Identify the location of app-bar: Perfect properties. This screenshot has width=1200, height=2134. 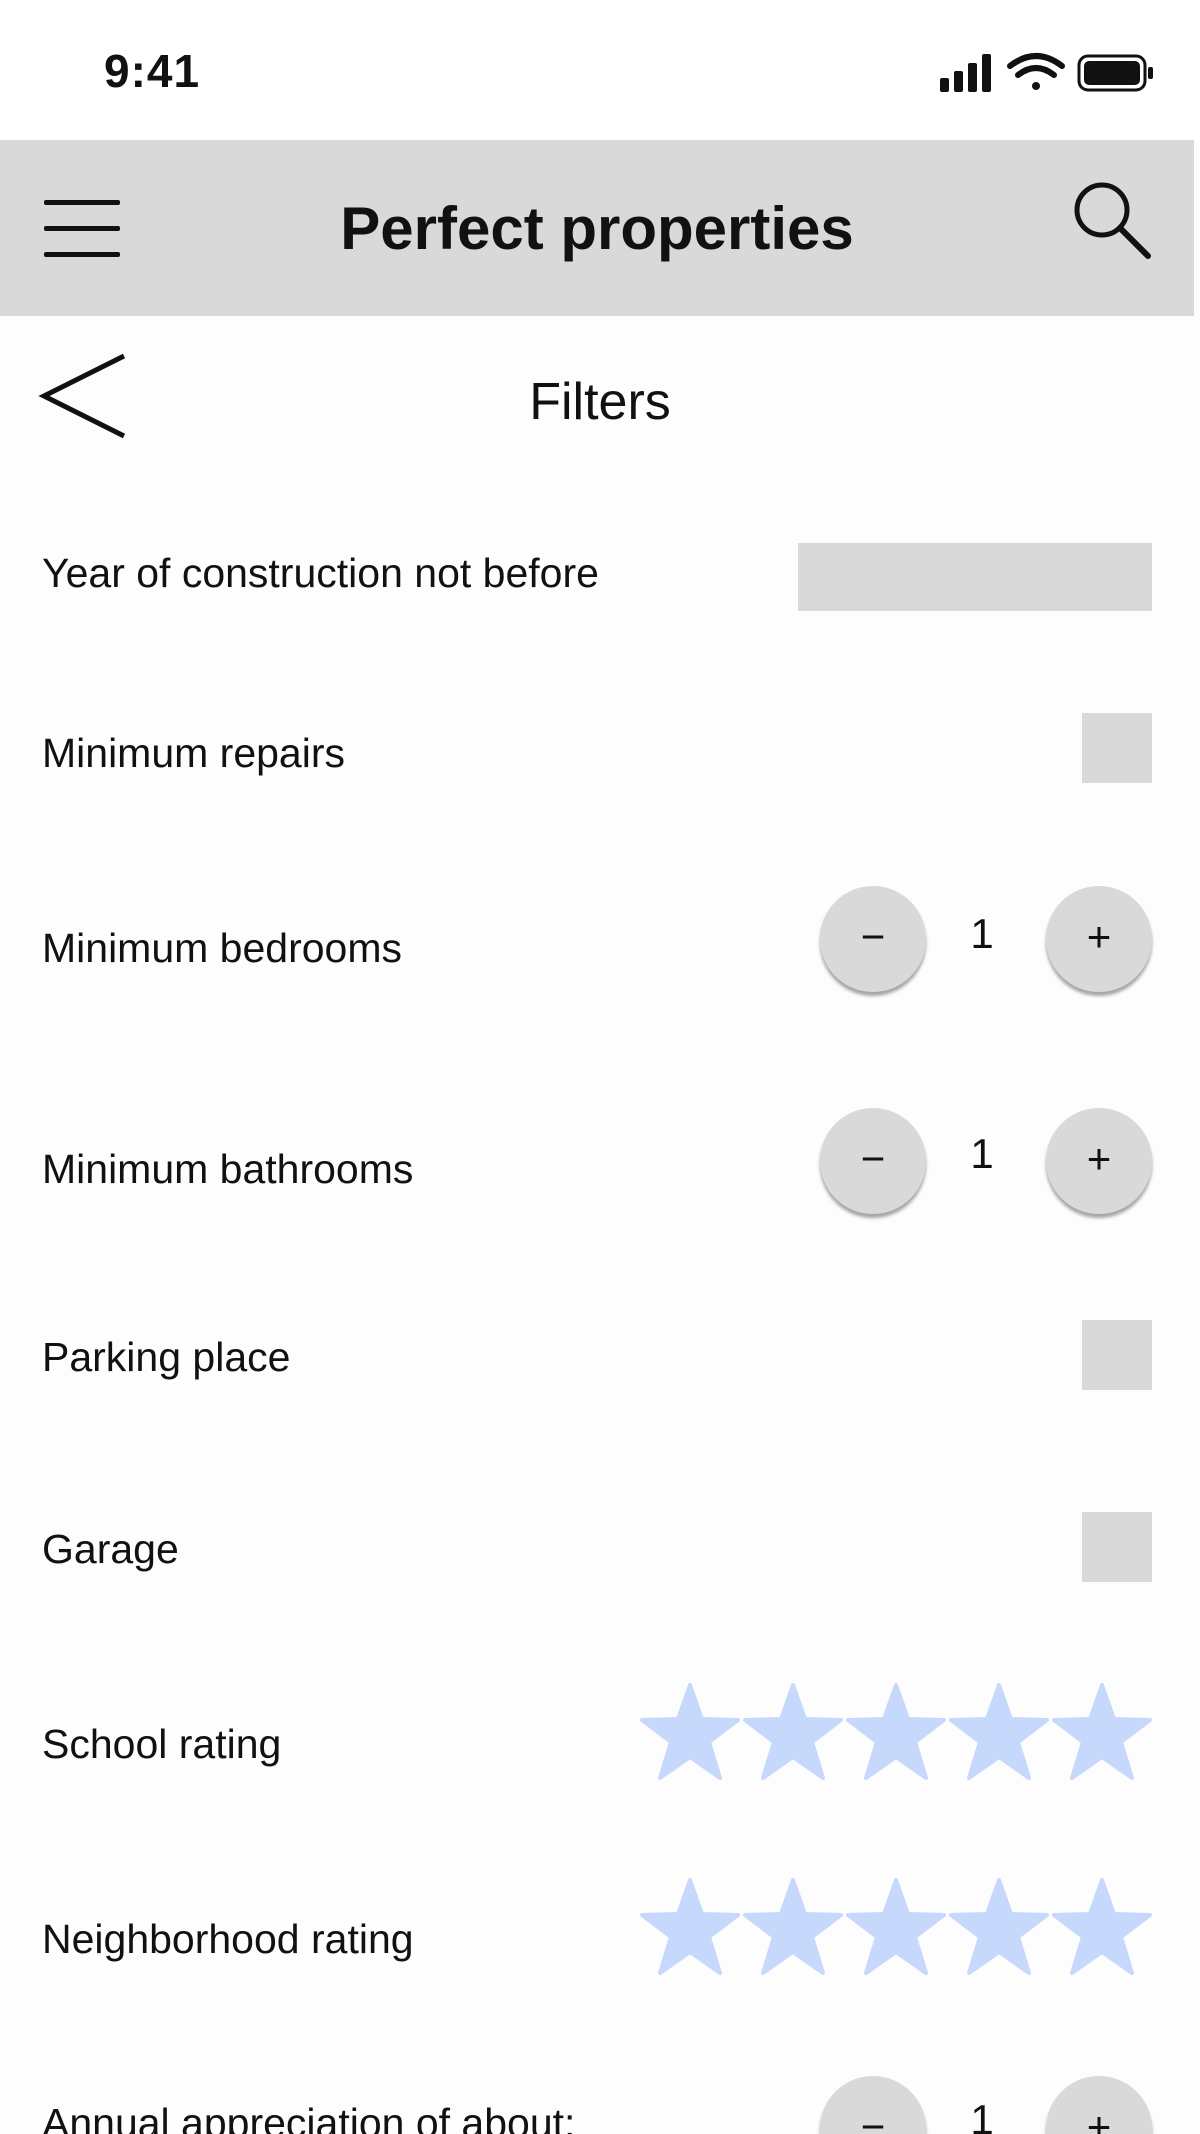
(597, 228).